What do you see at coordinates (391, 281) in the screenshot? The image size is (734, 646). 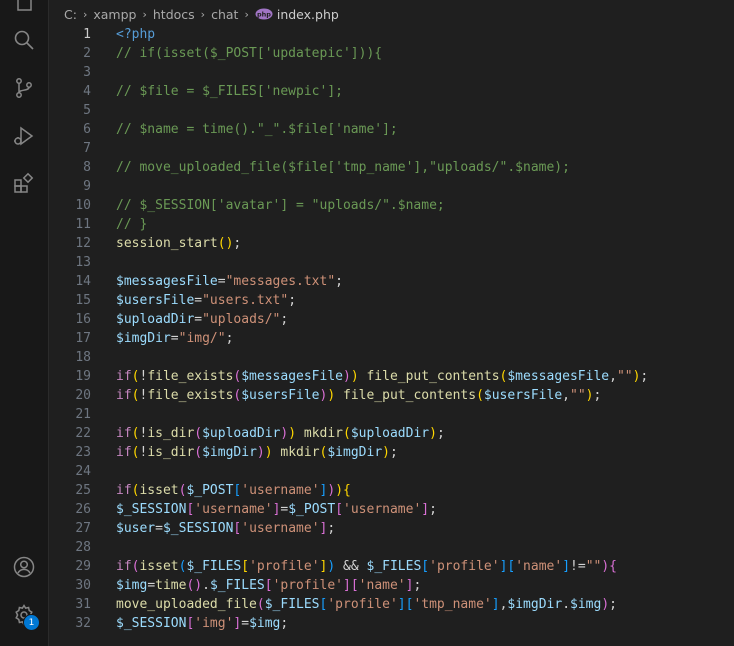 I see `code-line: 14 $messagesFile="messages.txt";` at bounding box center [391, 281].